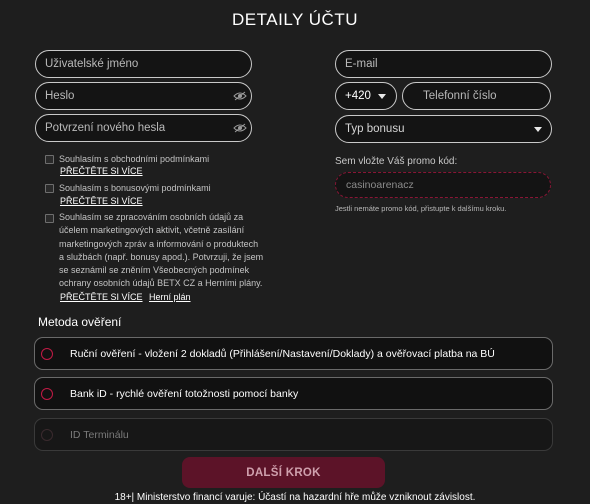 The height and width of the screenshot is (504, 590). Describe the element at coordinates (283, 472) in the screenshot. I see `next-step-button: DALŠÍ KROK` at that location.